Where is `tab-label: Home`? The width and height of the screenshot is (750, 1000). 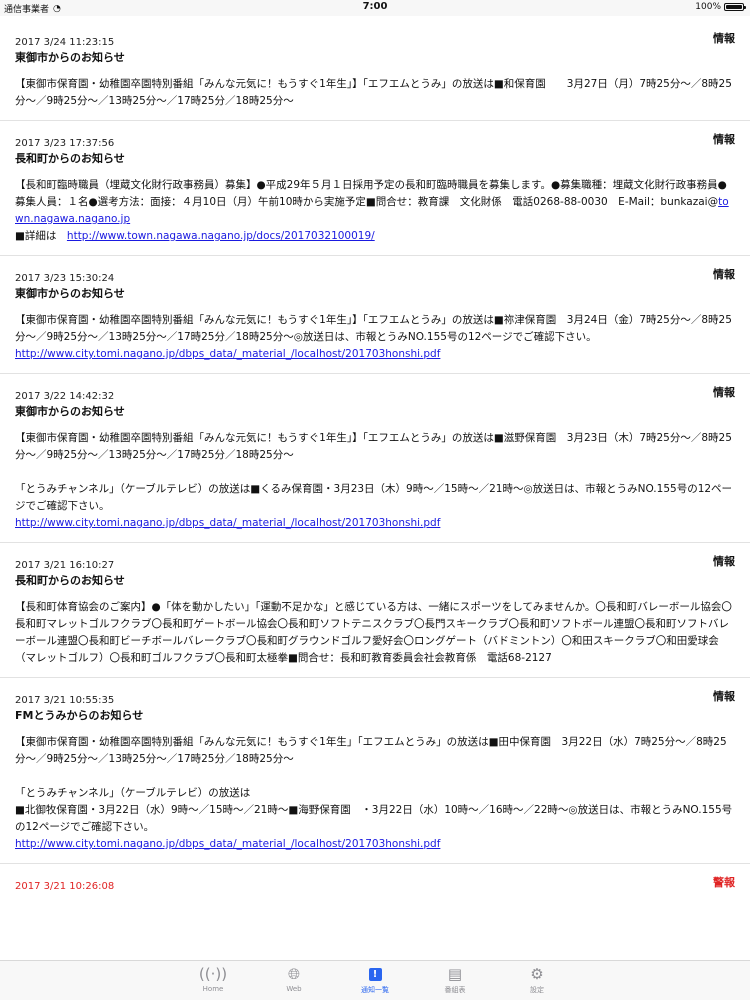
tab-label: Home is located at coordinates (213, 989).